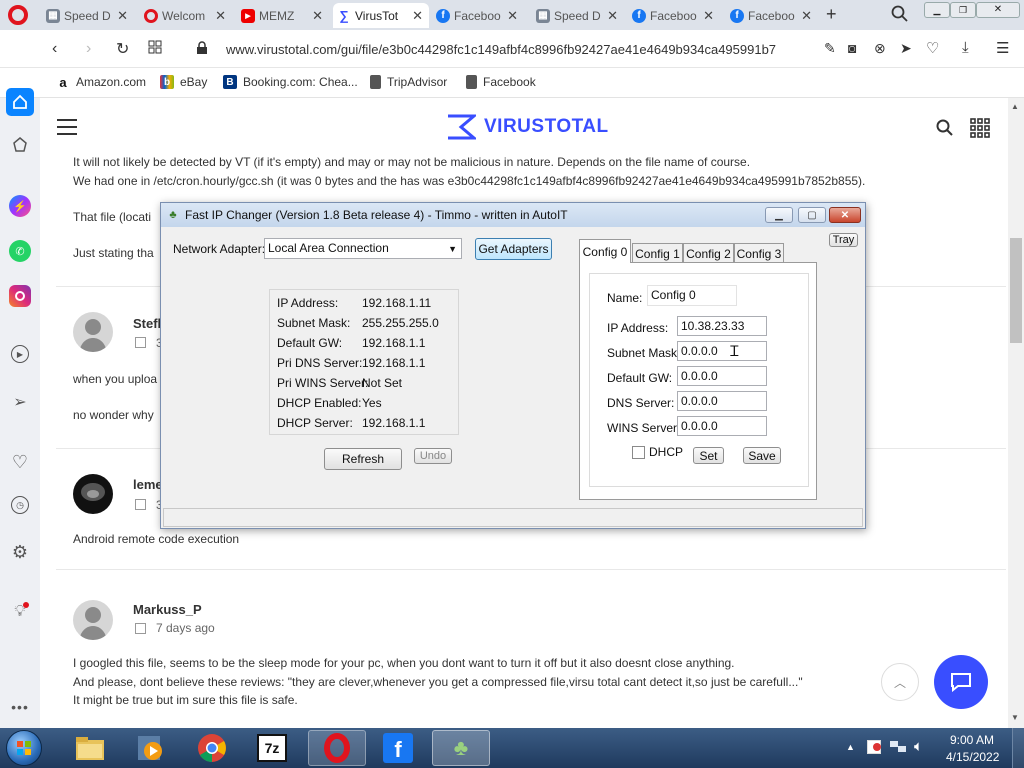 This screenshot has width=1024, height=768. Describe the element at coordinates (812, 215) in the screenshot. I see `dialog-maximize-button: ▢` at that location.